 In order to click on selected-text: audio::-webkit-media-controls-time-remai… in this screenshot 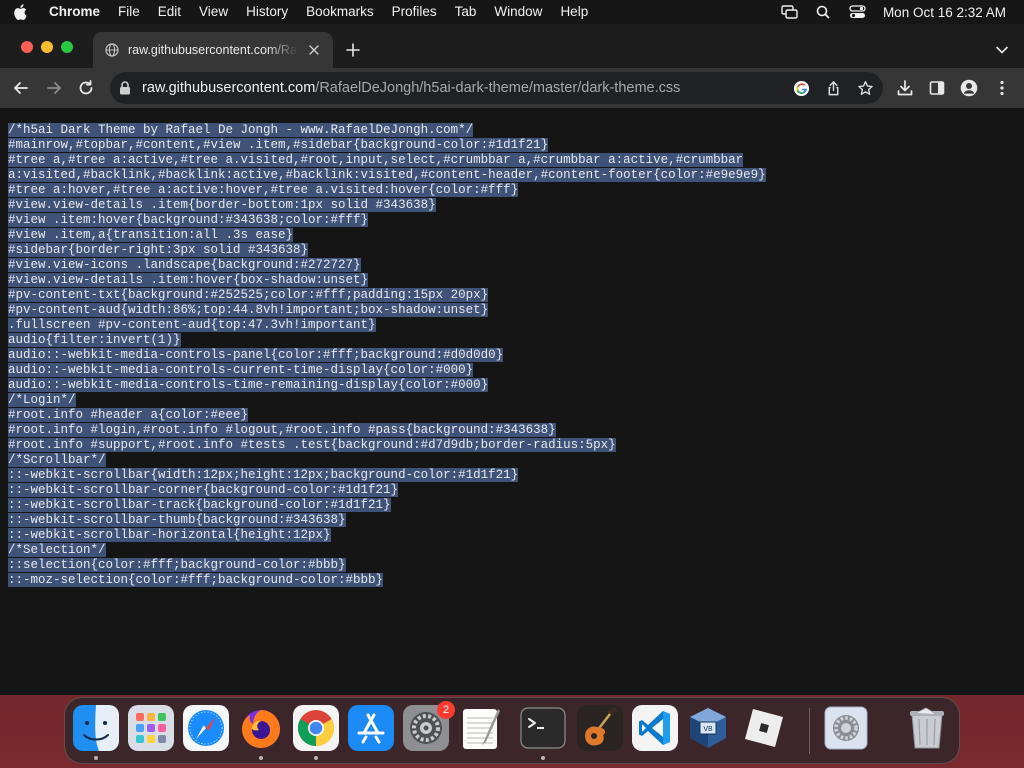, I will do `click(248, 385)`.